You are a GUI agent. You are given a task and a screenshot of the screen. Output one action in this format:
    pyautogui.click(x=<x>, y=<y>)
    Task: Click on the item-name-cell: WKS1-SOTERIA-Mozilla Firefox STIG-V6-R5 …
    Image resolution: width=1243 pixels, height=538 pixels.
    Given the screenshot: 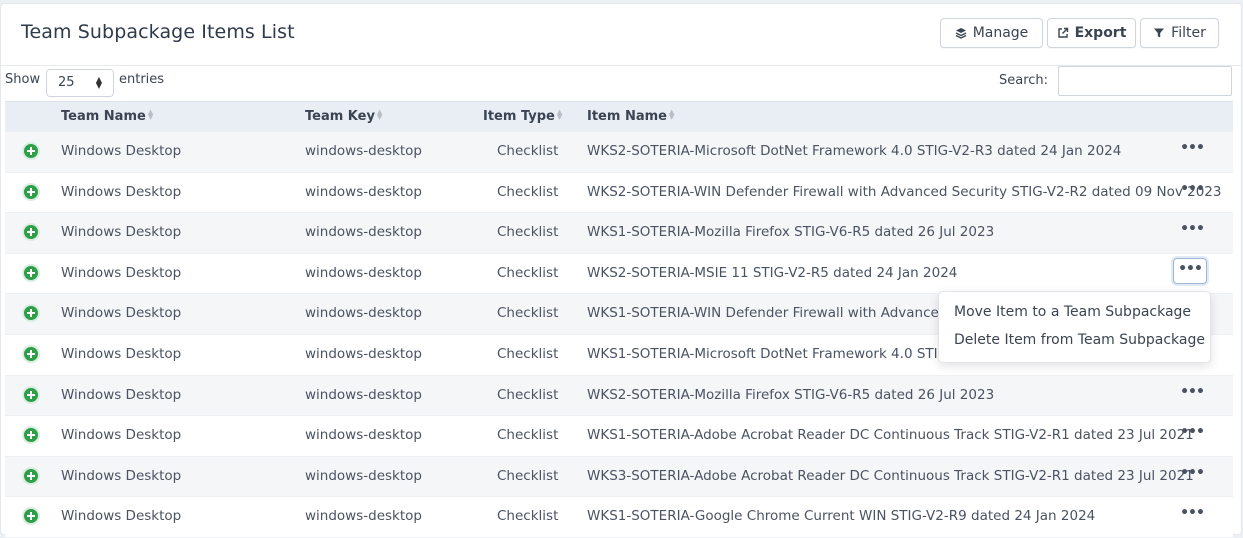 What is the action you would take?
    pyautogui.click(x=791, y=232)
    